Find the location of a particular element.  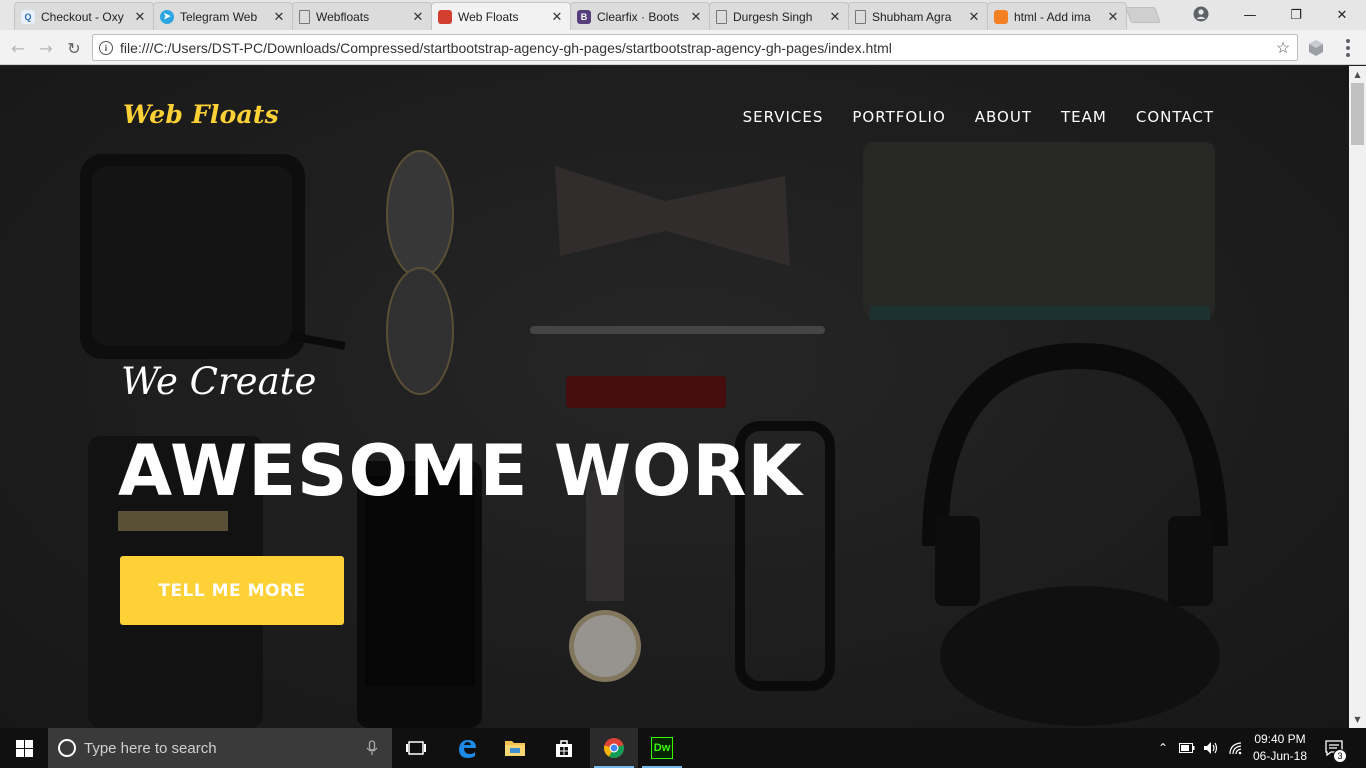

microphone-icon is located at coordinates (372, 748).